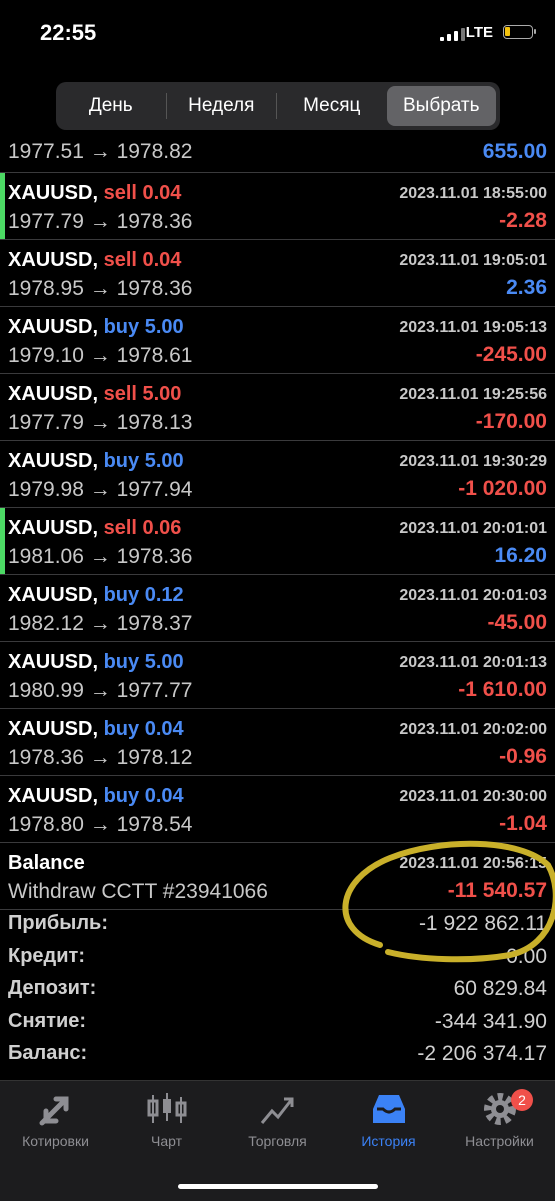 The image size is (555, 1201). Describe the element at coordinates (526, 956) in the screenshot. I see `summary-value: 0.00` at that location.